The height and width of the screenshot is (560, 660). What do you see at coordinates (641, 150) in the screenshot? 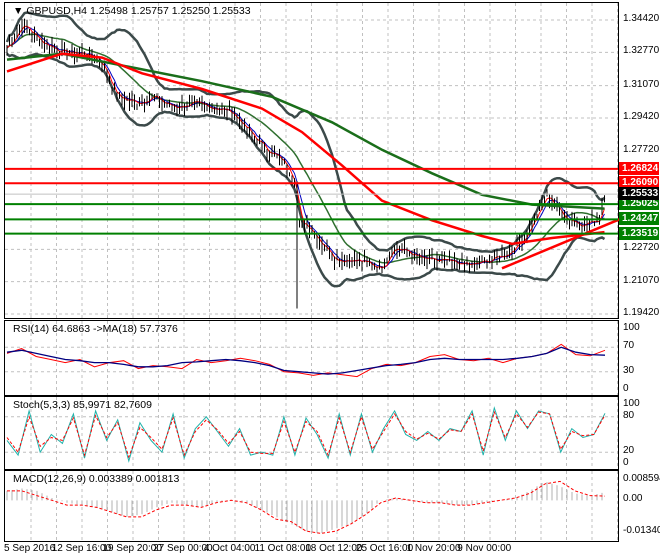
I see `price-tick-label: 1.27720` at bounding box center [641, 150].